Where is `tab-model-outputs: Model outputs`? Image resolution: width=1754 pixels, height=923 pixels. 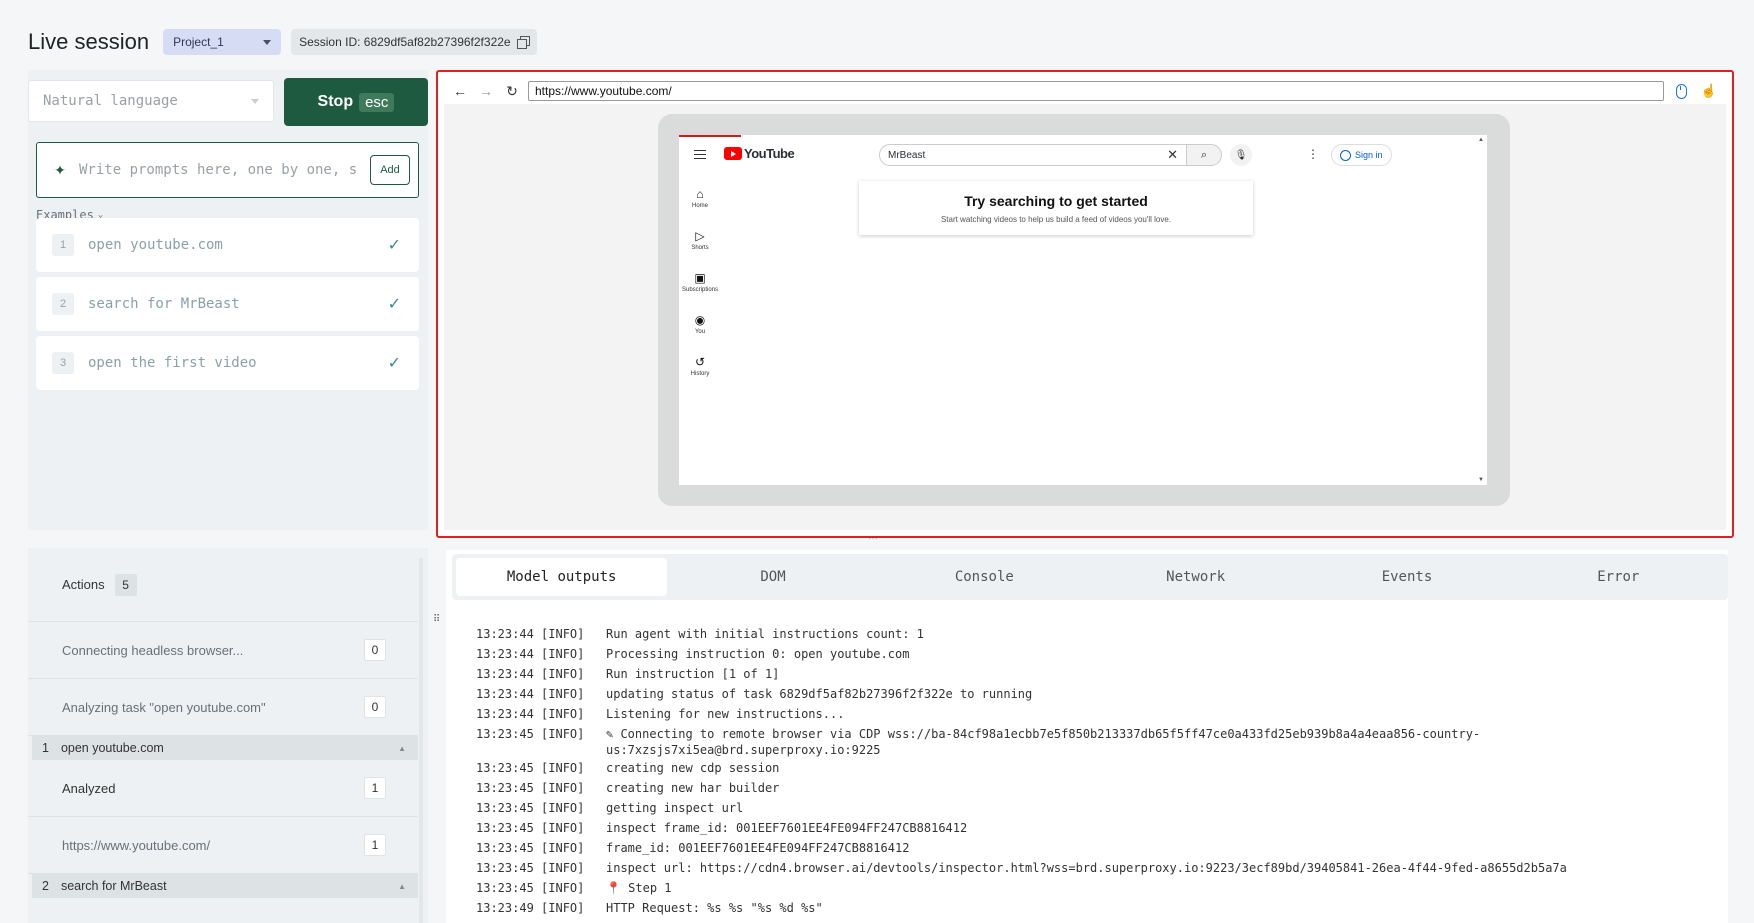
tab-model-outputs: Model outputs is located at coordinates (562, 577).